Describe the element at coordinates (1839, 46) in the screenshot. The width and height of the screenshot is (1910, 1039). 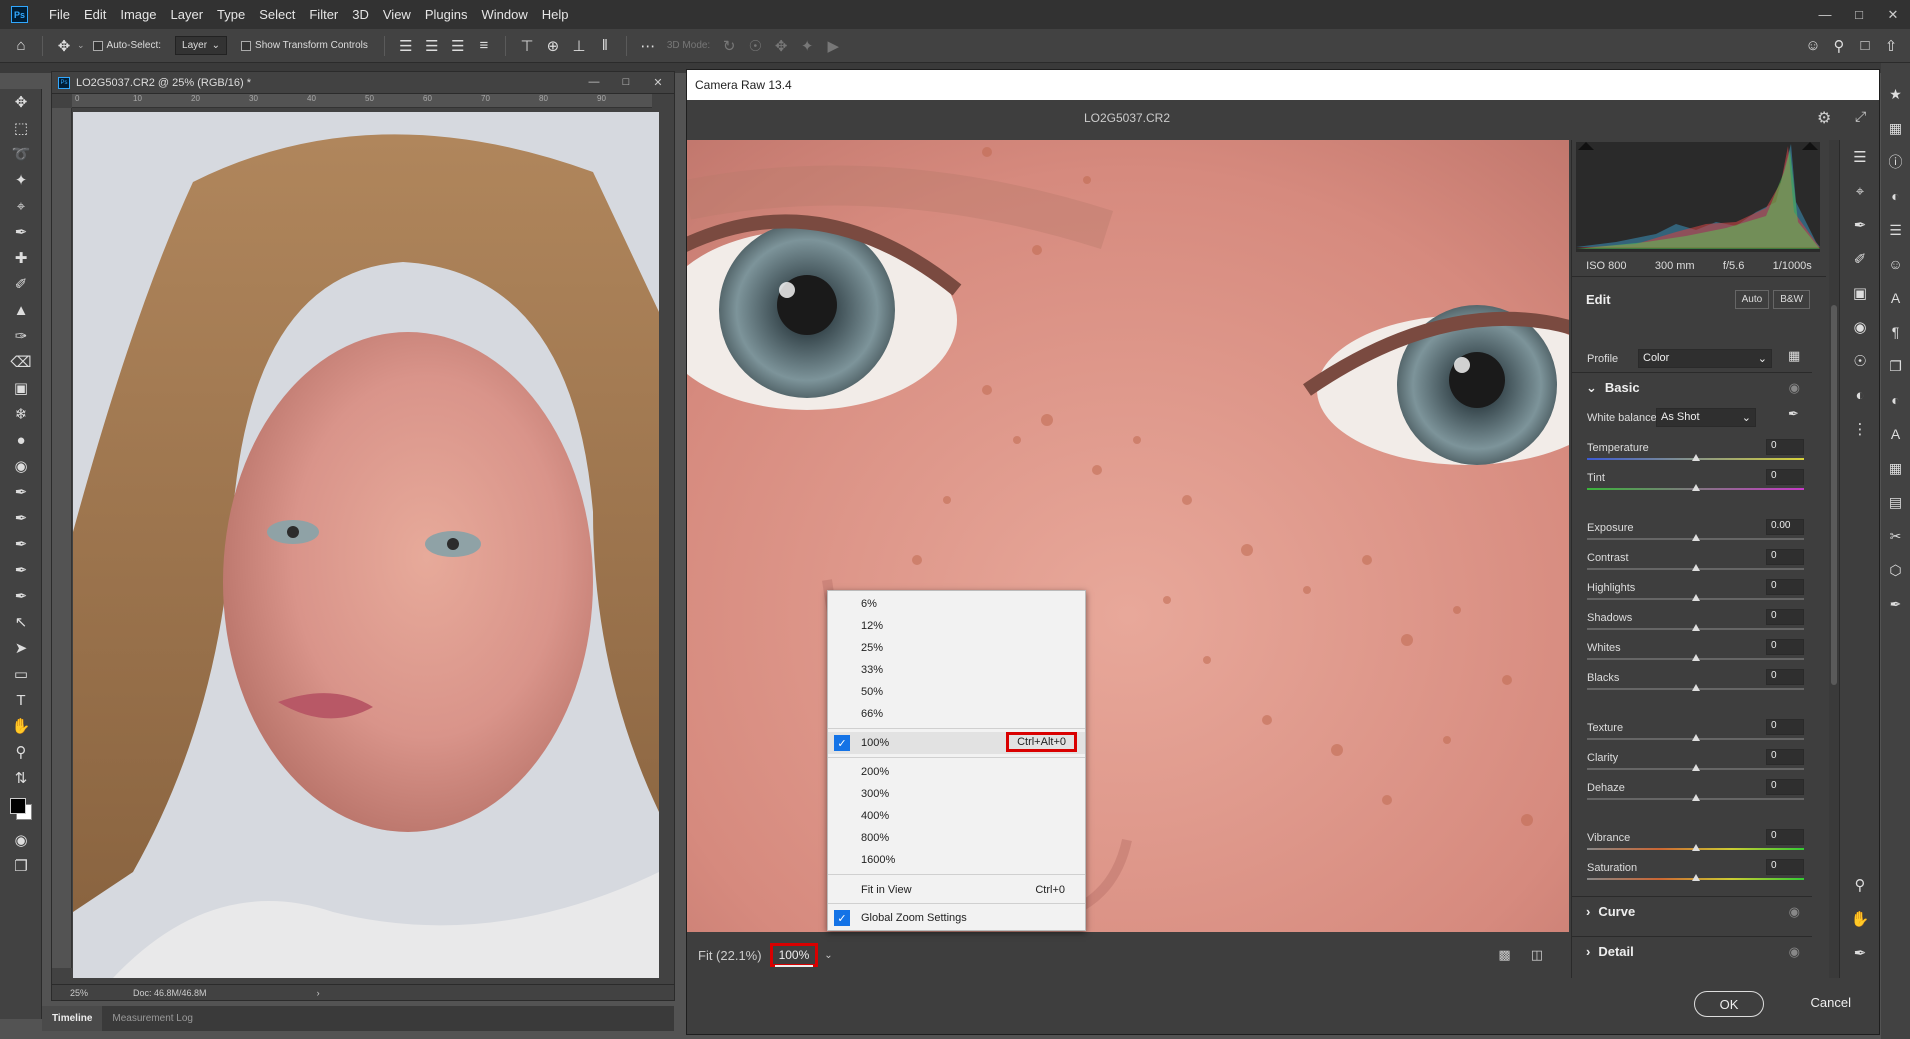
I see `search-icon: ⚲` at that location.